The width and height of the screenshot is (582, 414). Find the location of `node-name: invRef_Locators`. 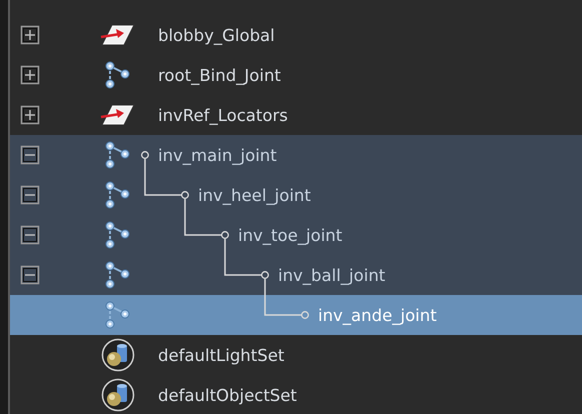

node-name: invRef_Locators is located at coordinates (223, 115).